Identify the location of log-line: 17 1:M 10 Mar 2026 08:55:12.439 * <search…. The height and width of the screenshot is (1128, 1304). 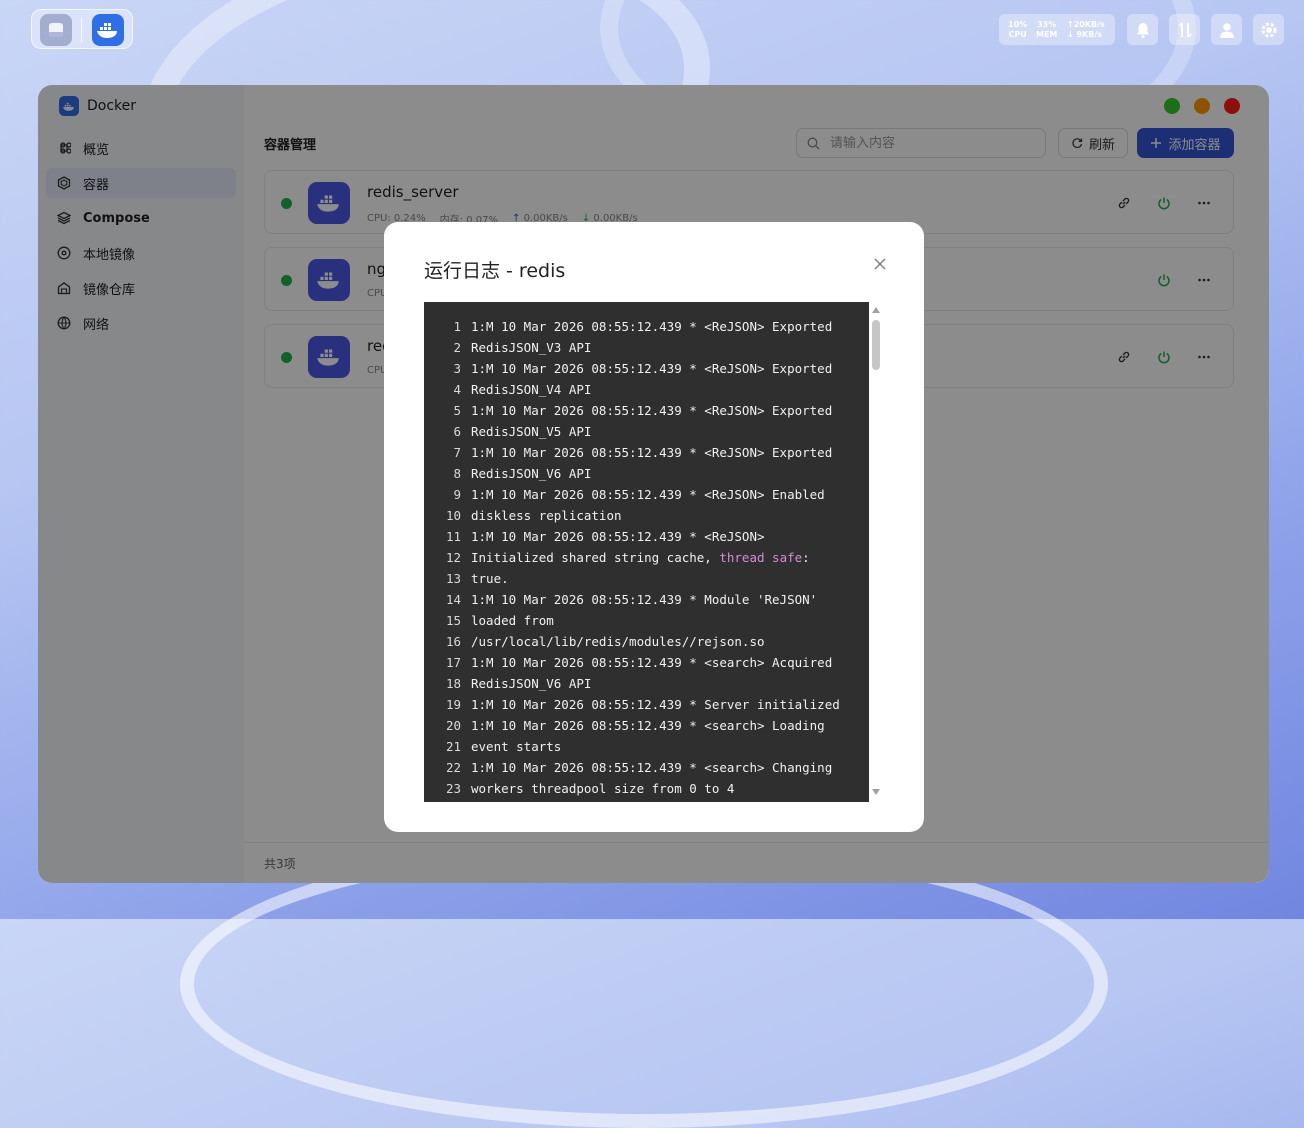
(628, 662).